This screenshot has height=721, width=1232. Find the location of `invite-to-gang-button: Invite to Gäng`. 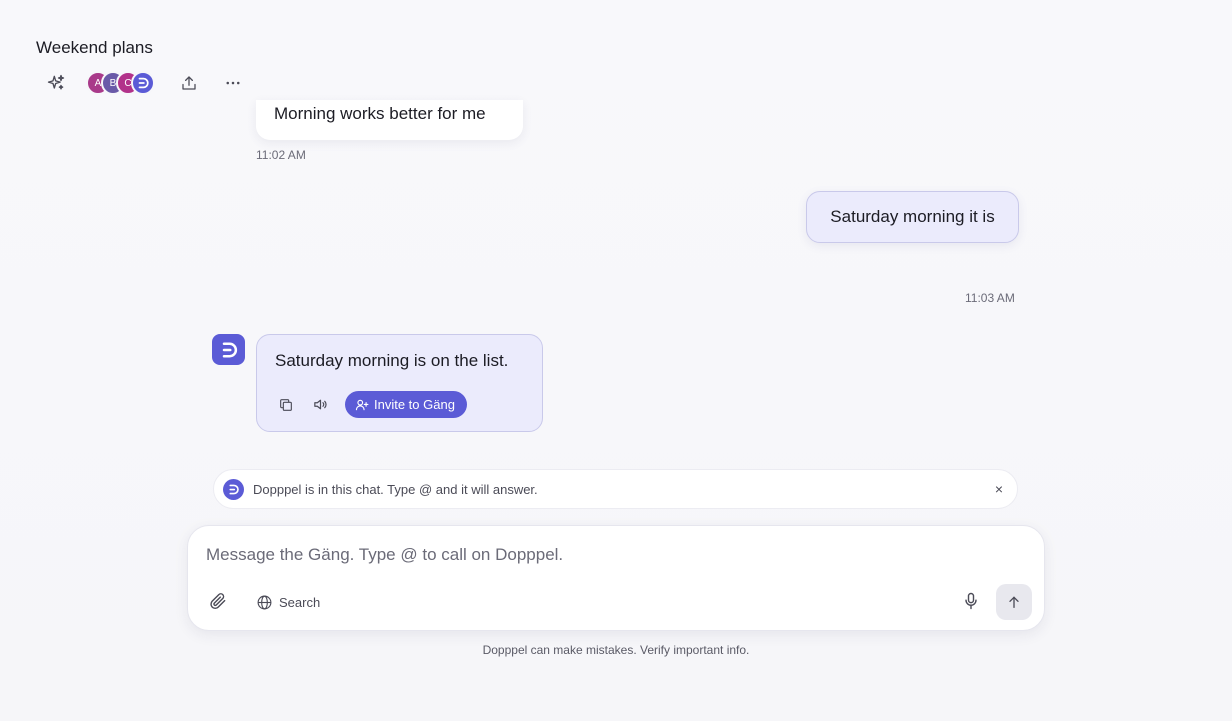

invite-to-gang-button: Invite to Gäng is located at coordinates (406, 404).